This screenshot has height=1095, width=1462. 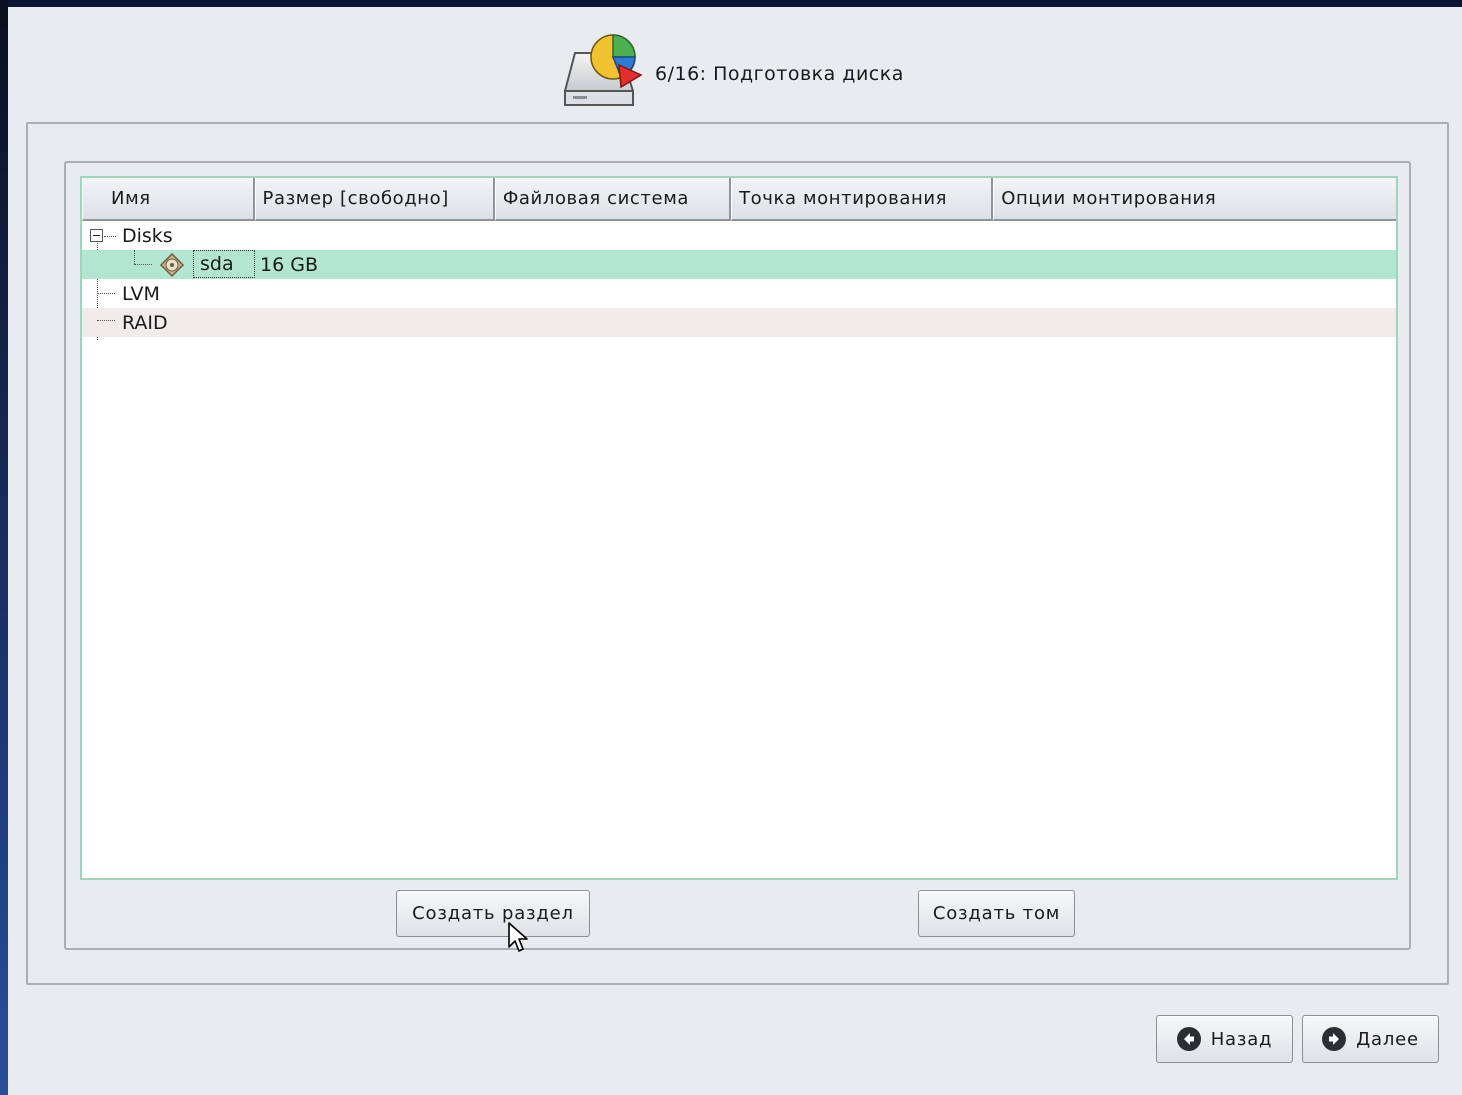 I want to click on column-mount-point: Точка монтирования, so click(x=862, y=199).